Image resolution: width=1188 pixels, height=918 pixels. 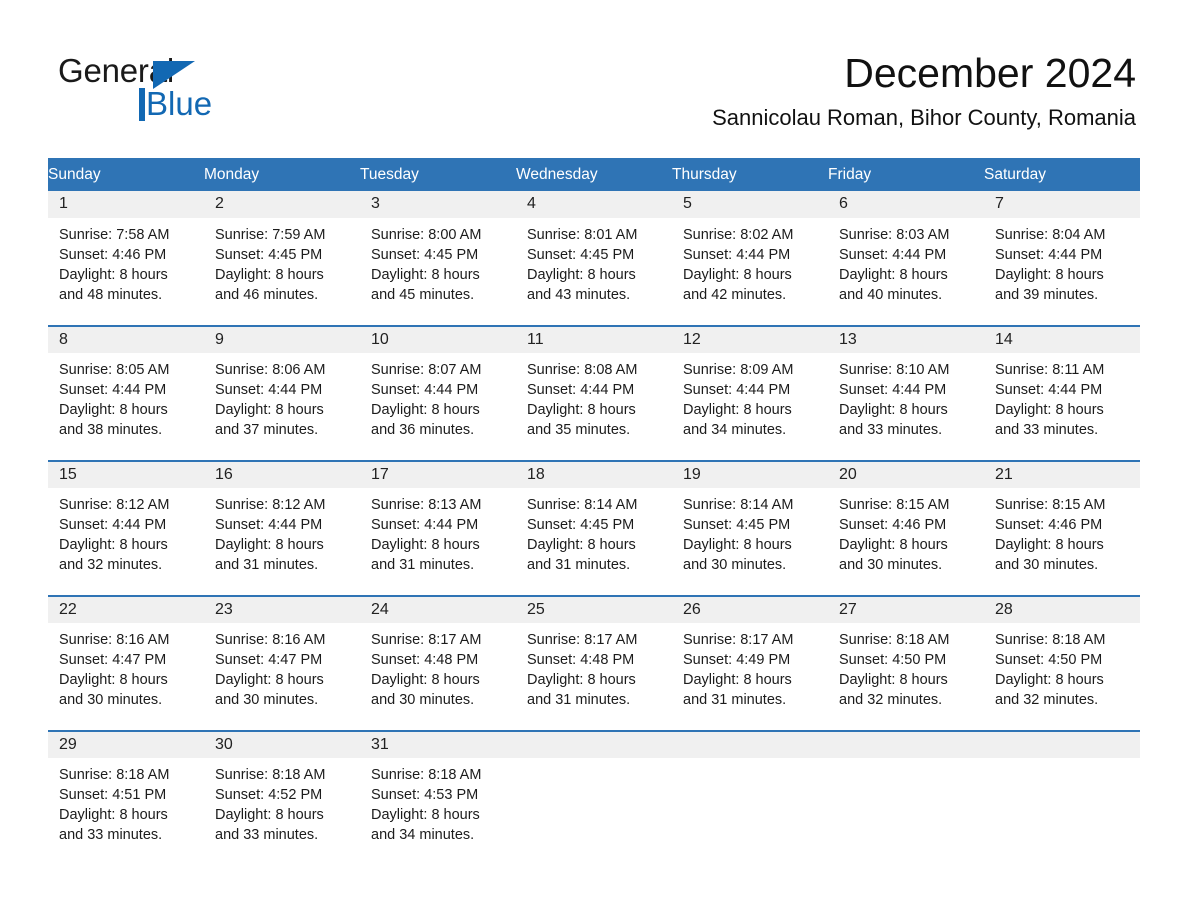 I want to click on week-daynum-row: 22 23 24 25 26 27 28, so click(x=594, y=609).